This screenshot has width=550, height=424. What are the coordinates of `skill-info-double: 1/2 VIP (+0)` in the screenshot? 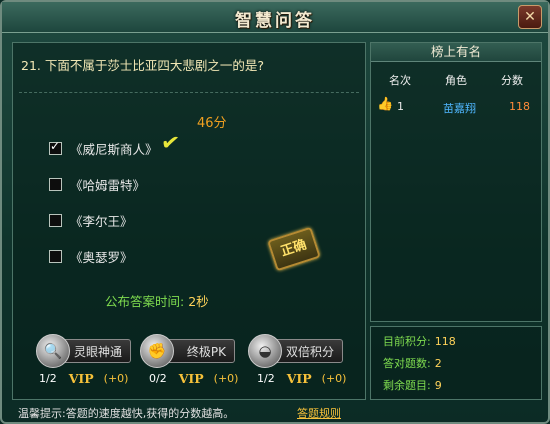 It's located at (301, 378).